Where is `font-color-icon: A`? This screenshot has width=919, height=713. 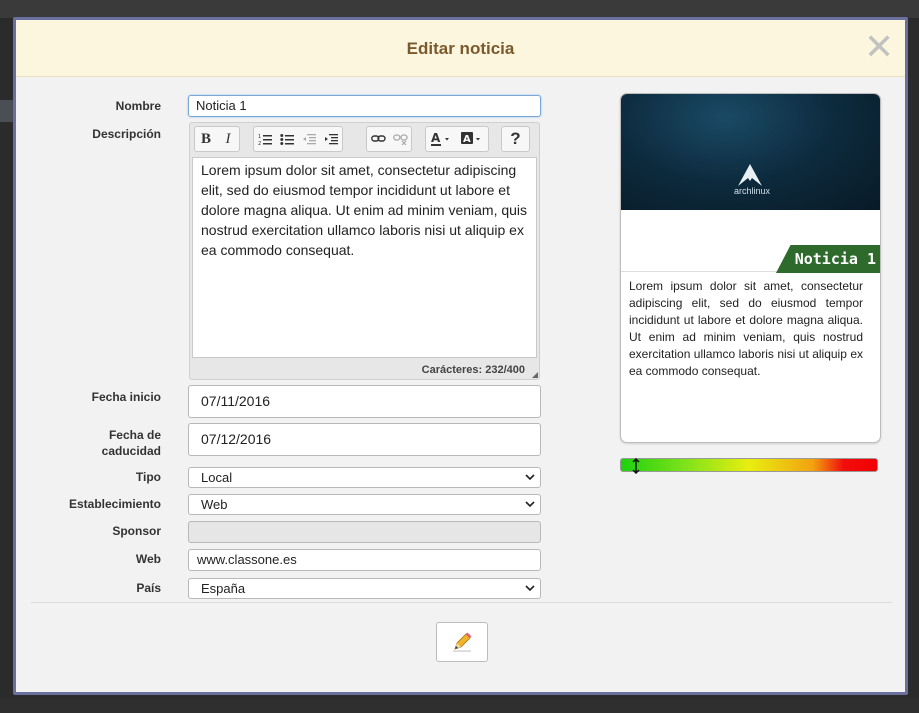 font-color-icon: A is located at coordinates (441, 139).